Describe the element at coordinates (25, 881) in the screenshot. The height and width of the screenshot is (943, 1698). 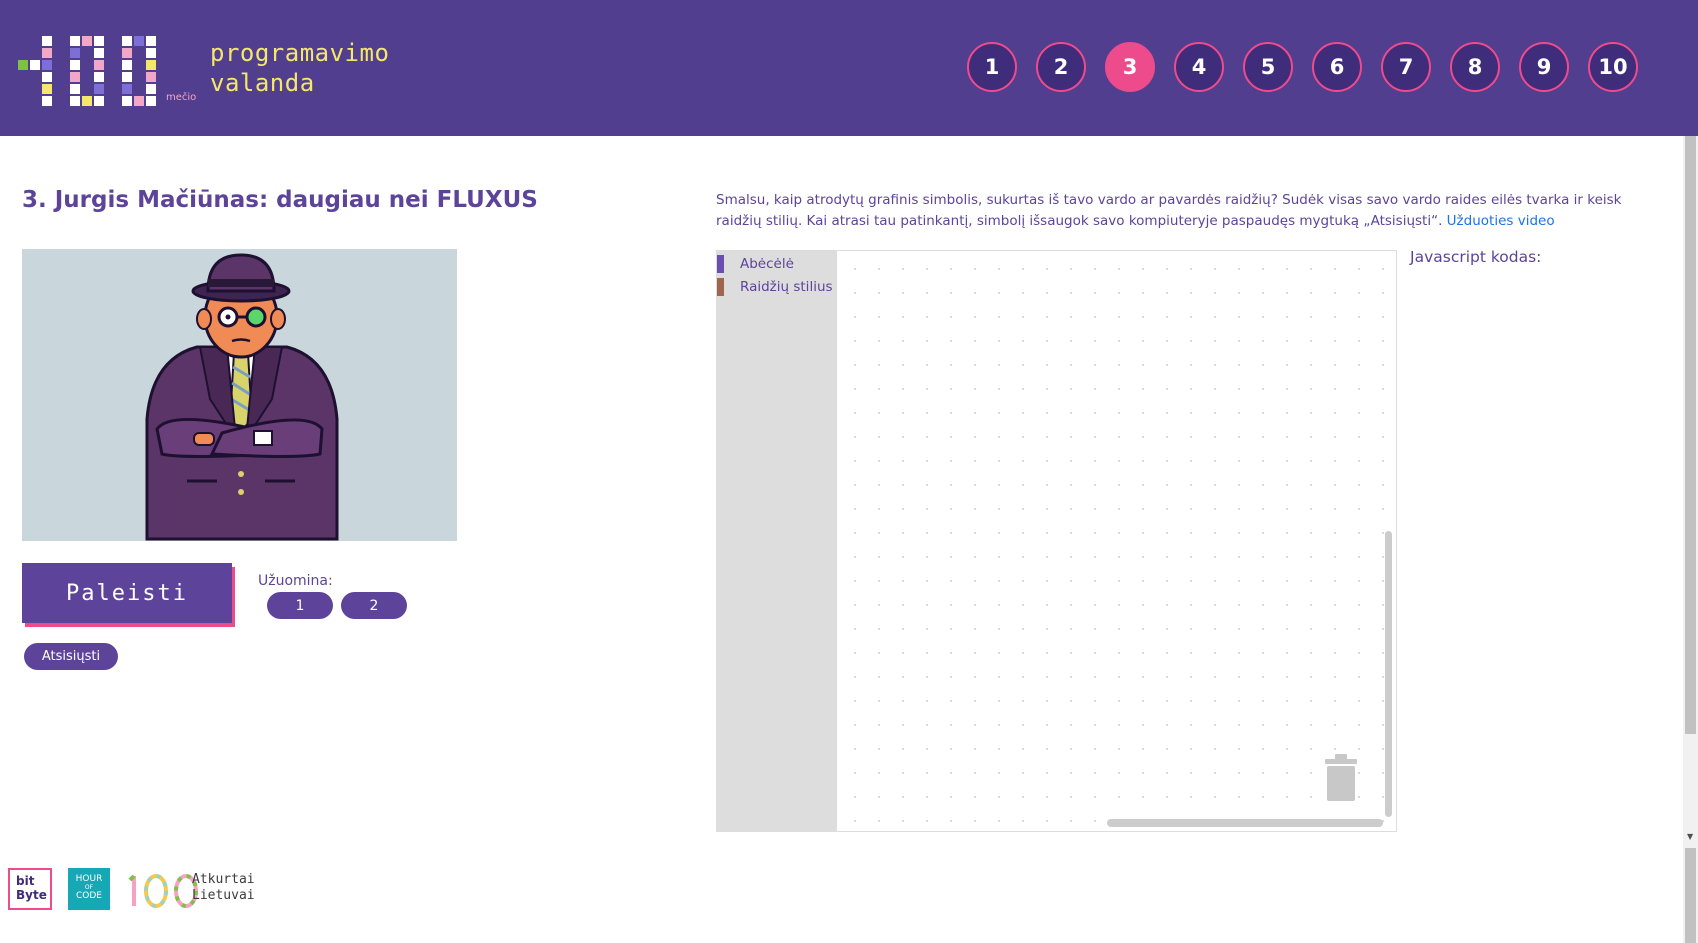
I see `bitbyte-line-1: bit` at that location.